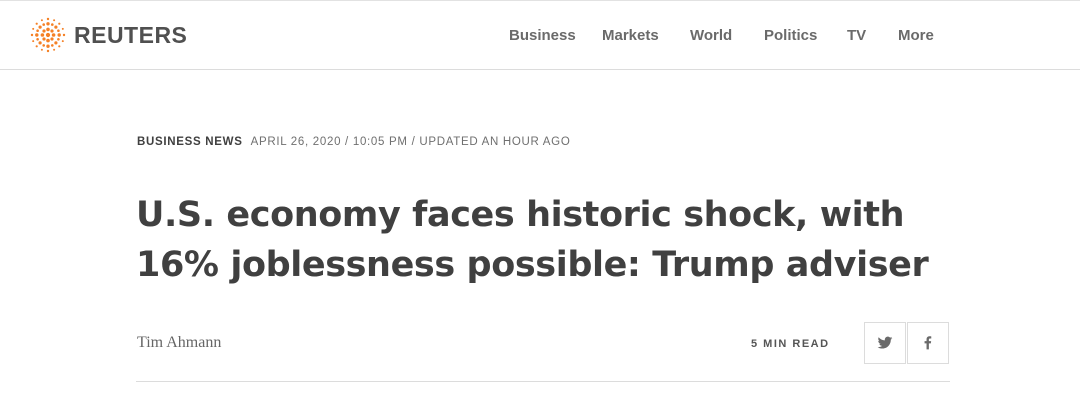 This screenshot has width=1080, height=406. I want to click on nav-item-markets: Markets, so click(630, 36).